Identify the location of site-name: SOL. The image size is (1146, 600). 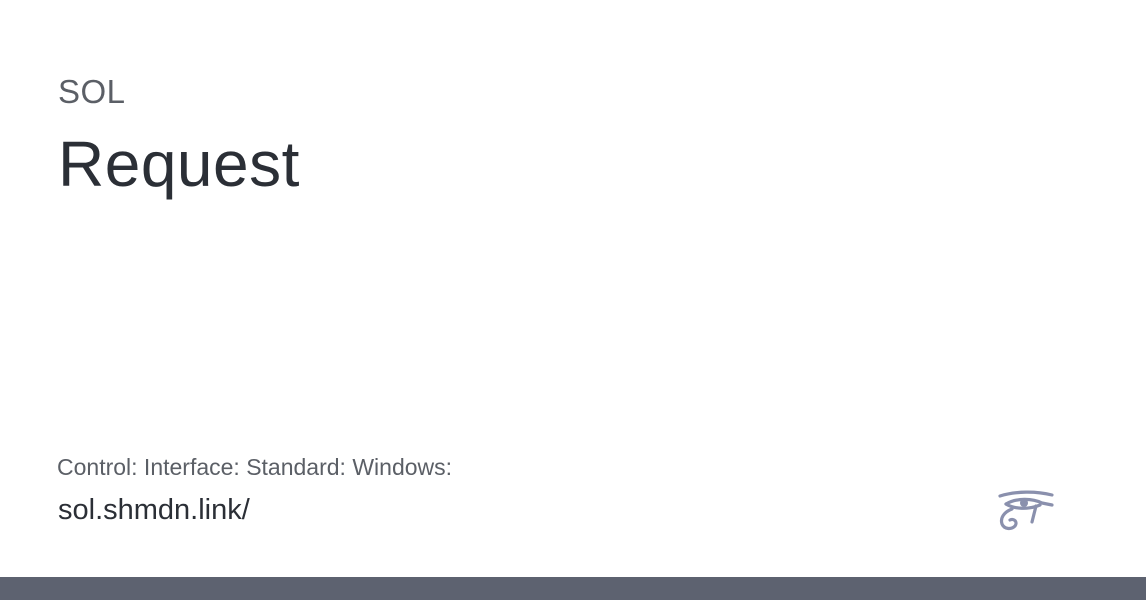
(92, 91).